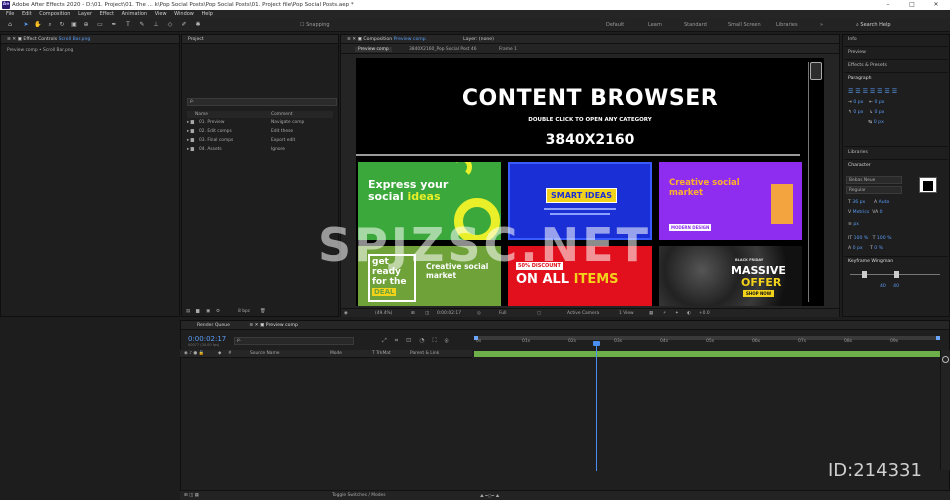 The width and height of the screenshot is (950, 500). Describe the element at coordinates (945, 359) in the screenshot. I see `comp-marker-icon` at that location.